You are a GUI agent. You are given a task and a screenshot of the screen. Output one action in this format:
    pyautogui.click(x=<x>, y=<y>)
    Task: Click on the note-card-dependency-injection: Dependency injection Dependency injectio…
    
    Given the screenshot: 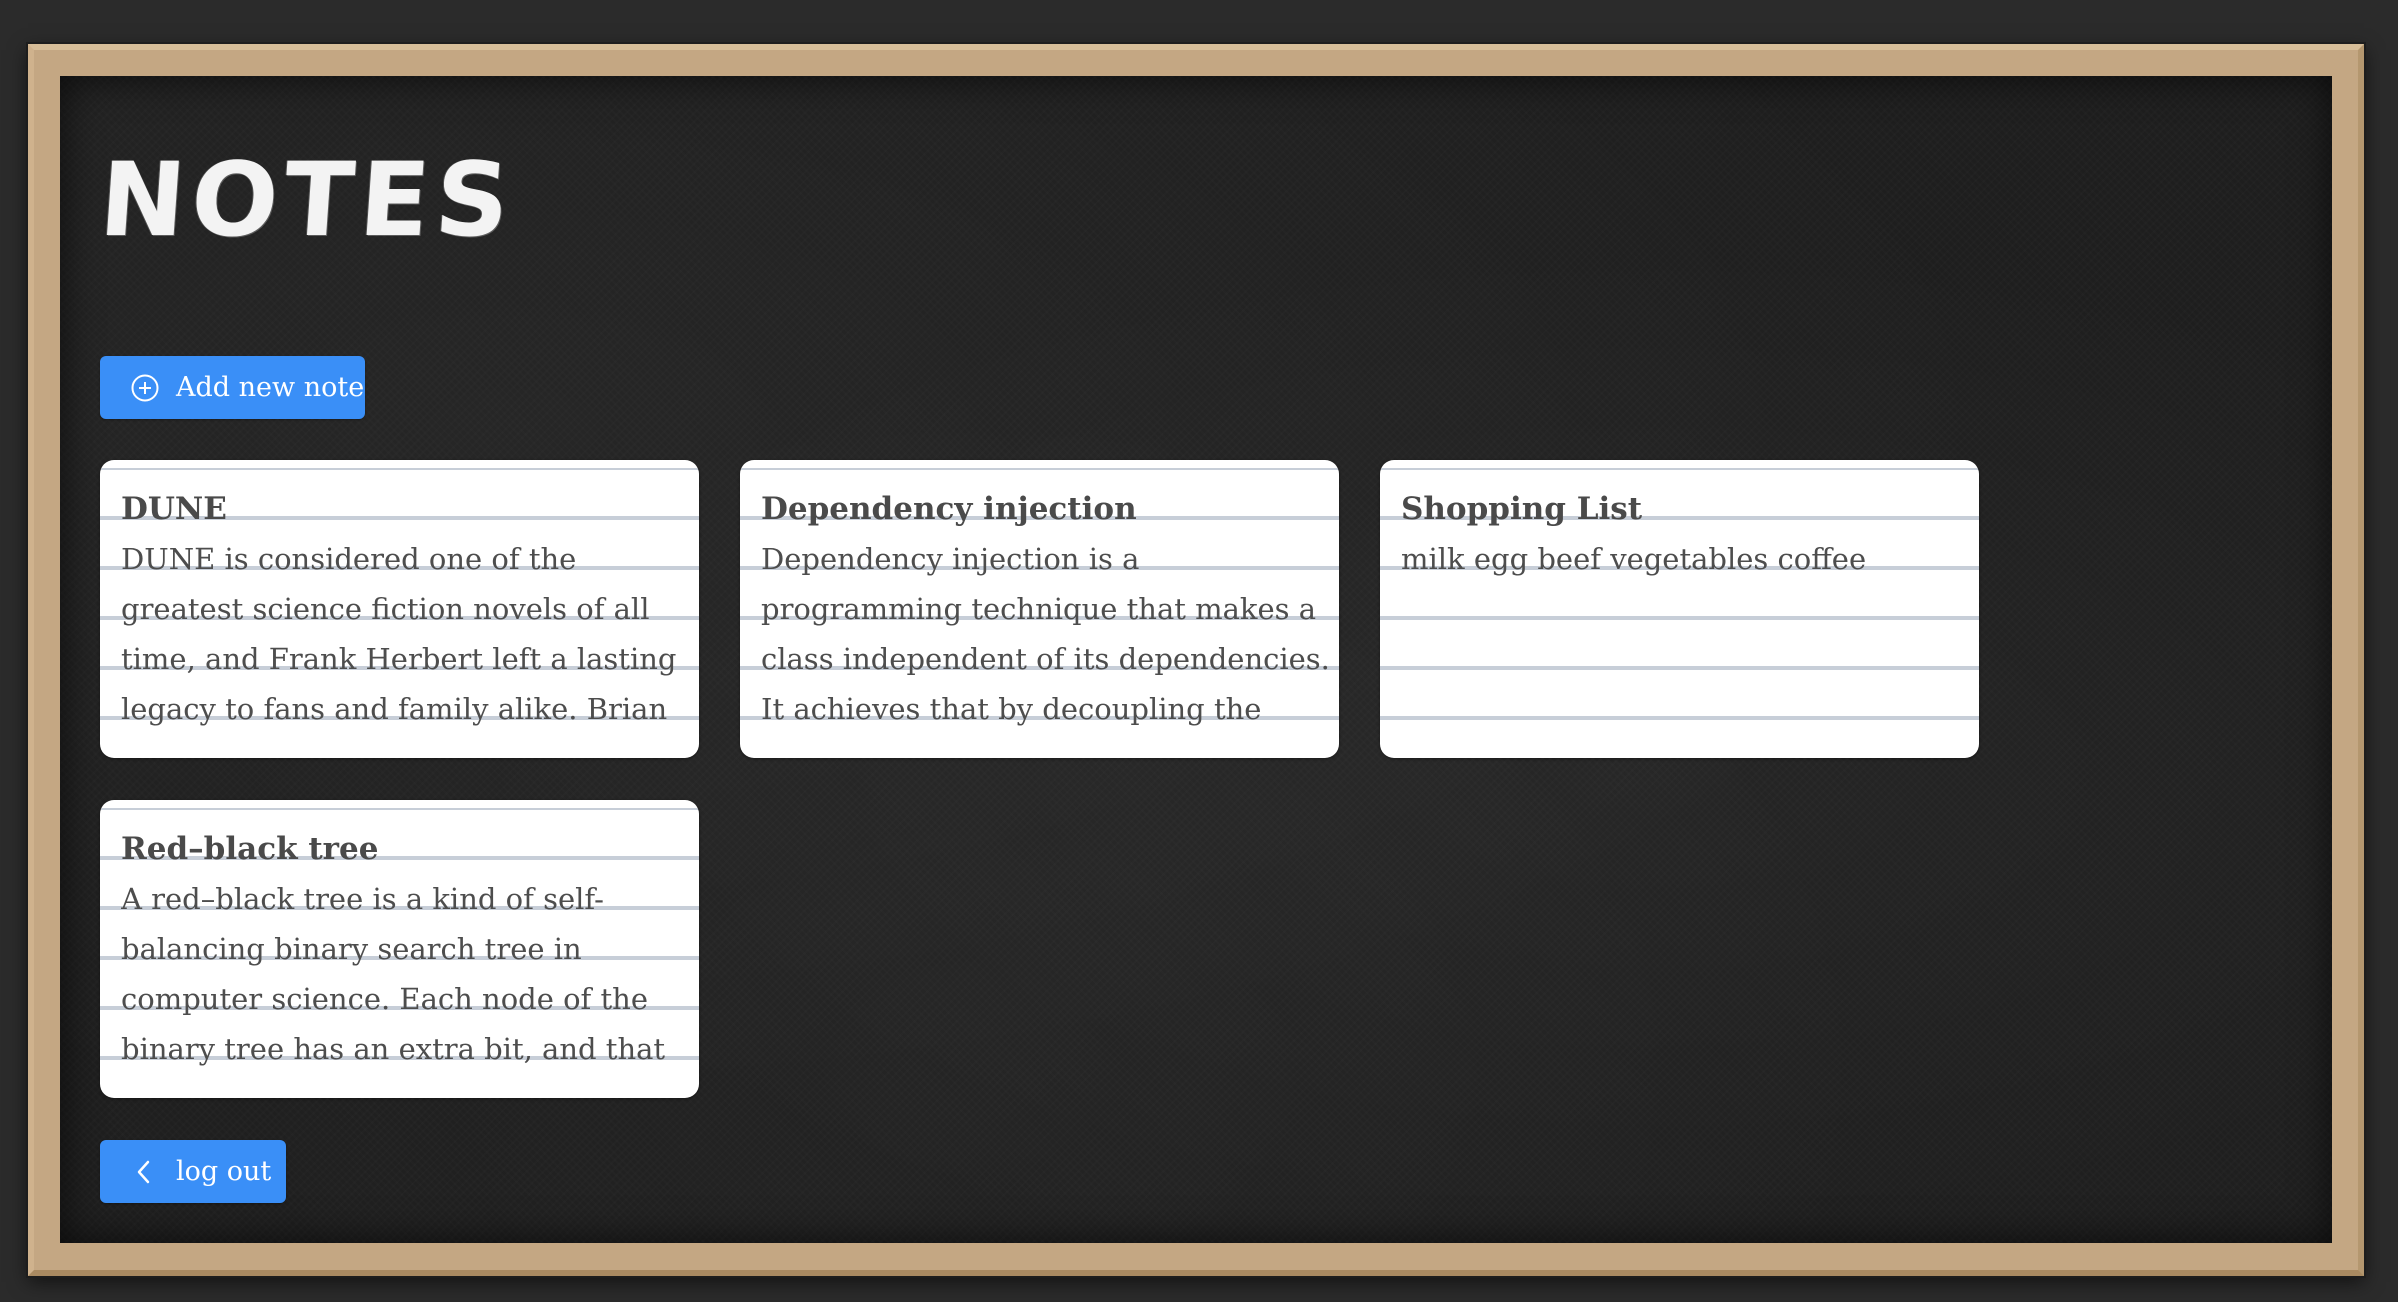 What is the action you would take?
    pyautogui.click(x=1039, y=609)
    